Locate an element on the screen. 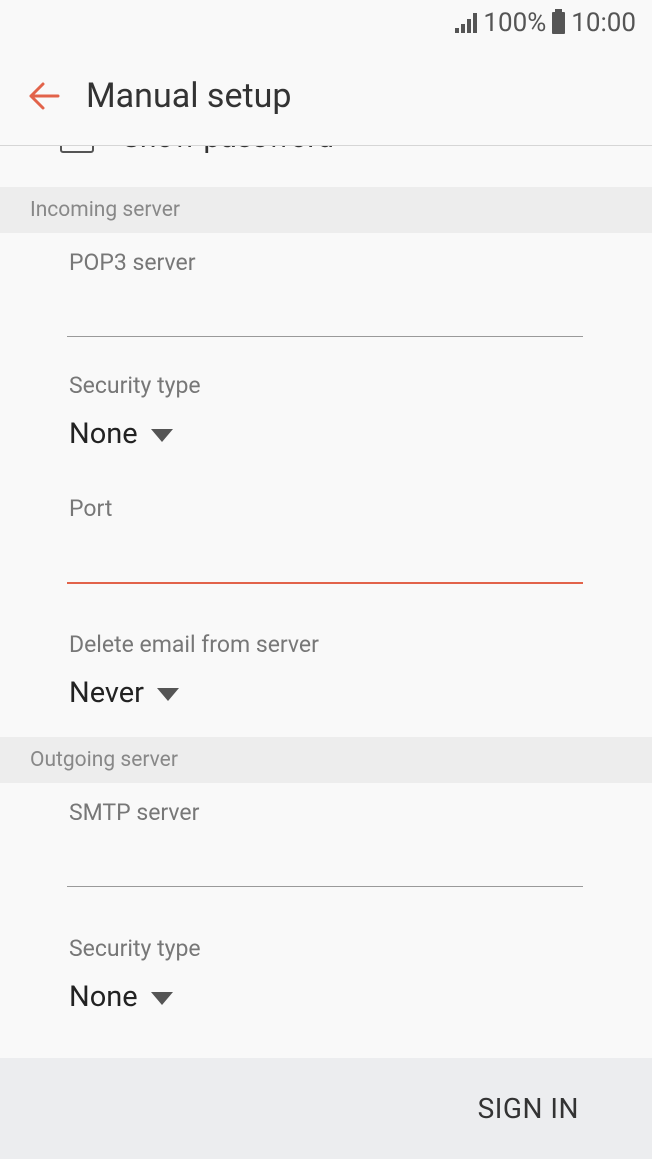 The image size is (652, 1159). incoming-security-type-dropdown: None is located at coordinates (121, 434).